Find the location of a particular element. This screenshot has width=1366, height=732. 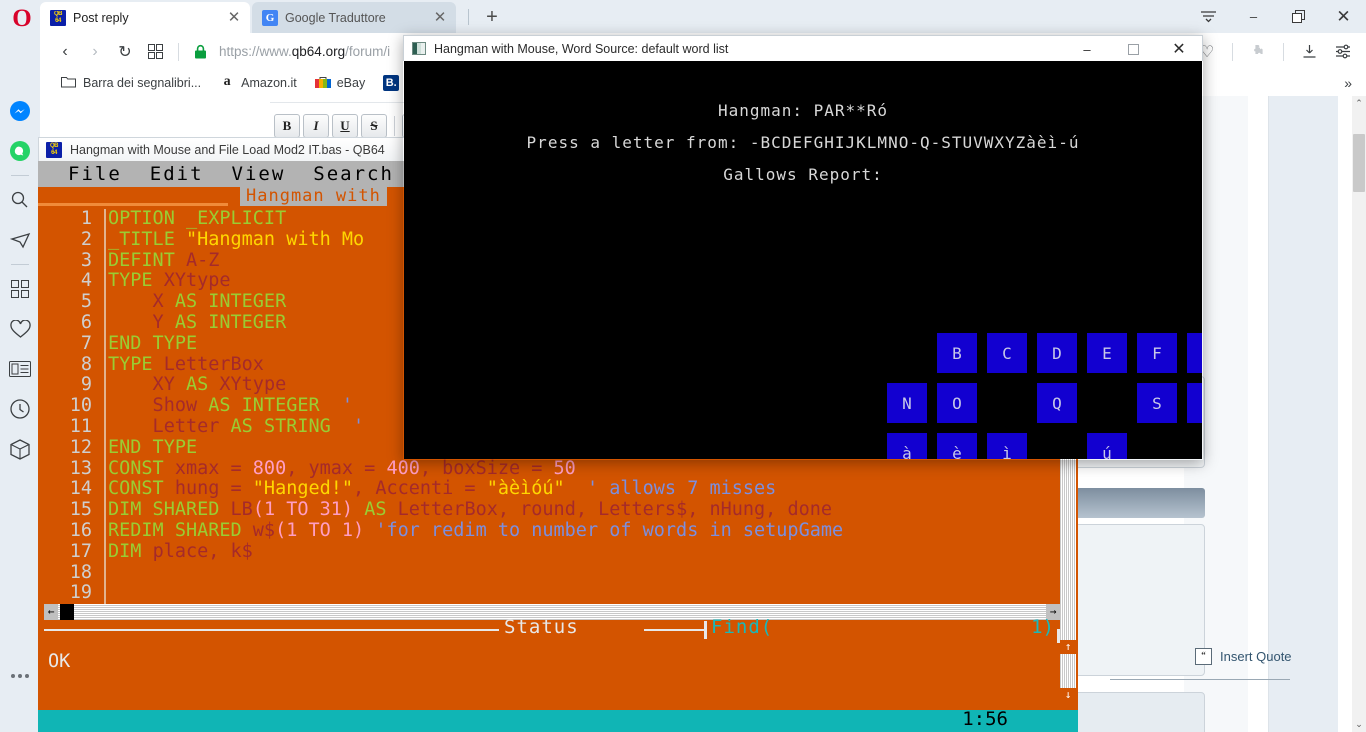

code-line: 19 is located at coordinates (552, 593).